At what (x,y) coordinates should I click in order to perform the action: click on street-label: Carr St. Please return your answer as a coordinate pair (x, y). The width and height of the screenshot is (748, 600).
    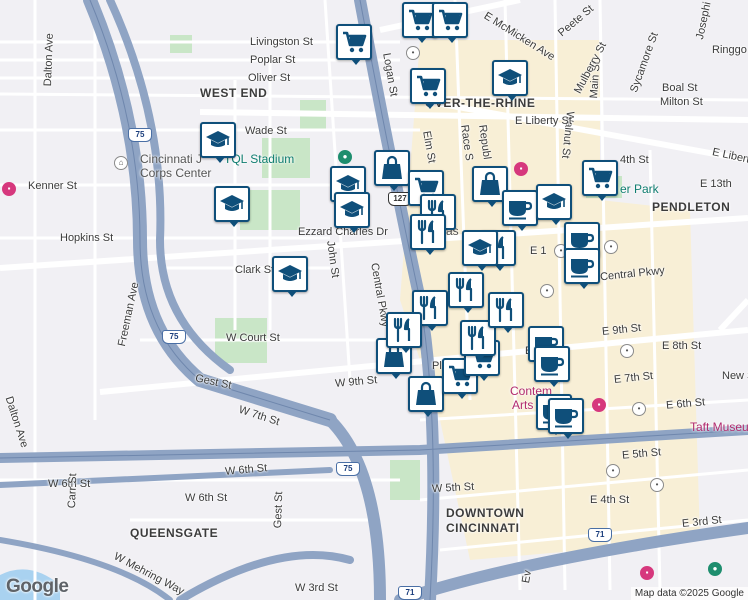
    Looking at the image, I should click on (73, 491).